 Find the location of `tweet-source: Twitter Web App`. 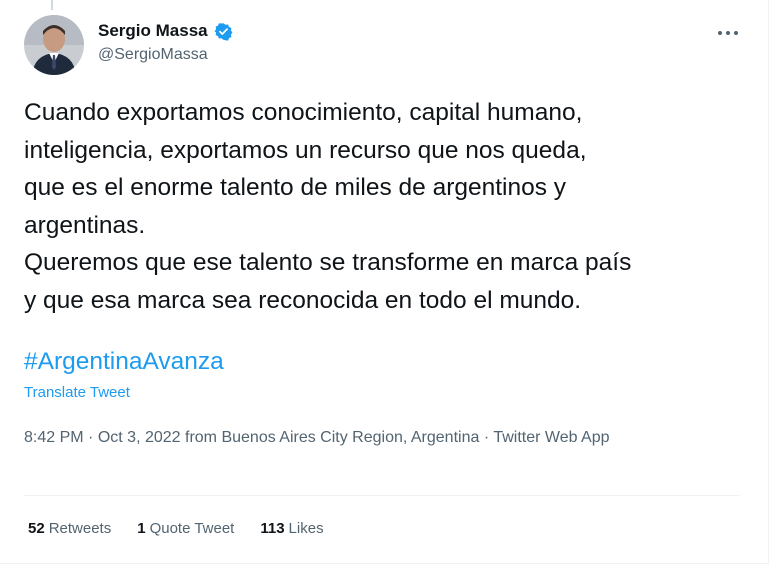

tweet-source: Twitter Web App is located at coordinates (551, 437).